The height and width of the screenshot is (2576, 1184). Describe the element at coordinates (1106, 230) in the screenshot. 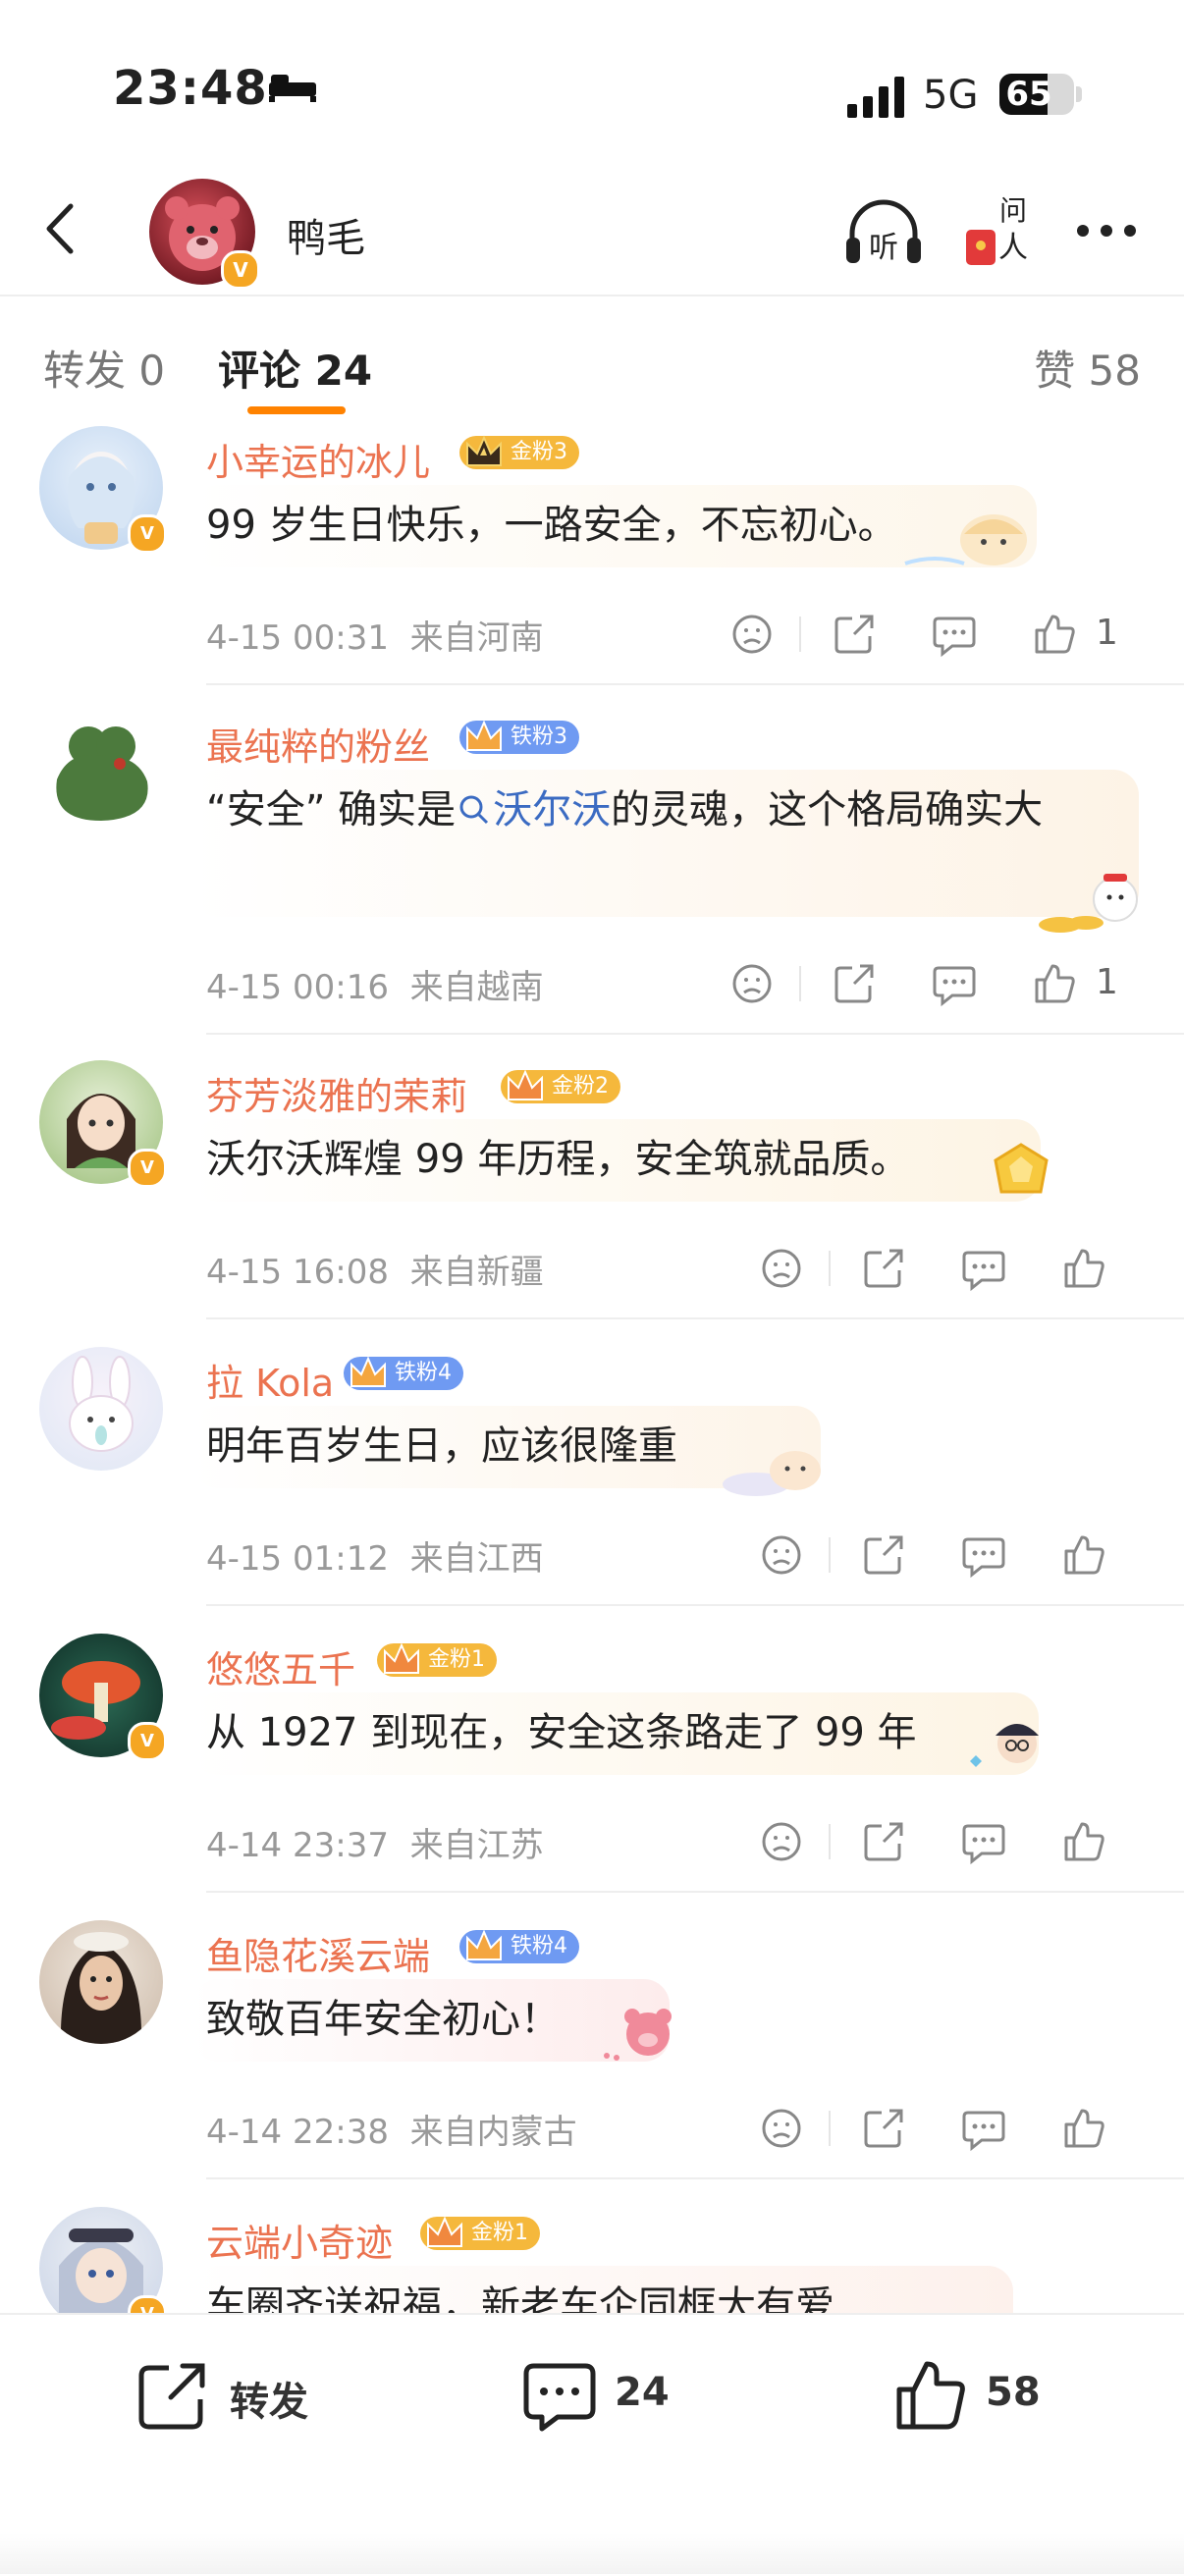

I see `more-dots-icon` at that location.